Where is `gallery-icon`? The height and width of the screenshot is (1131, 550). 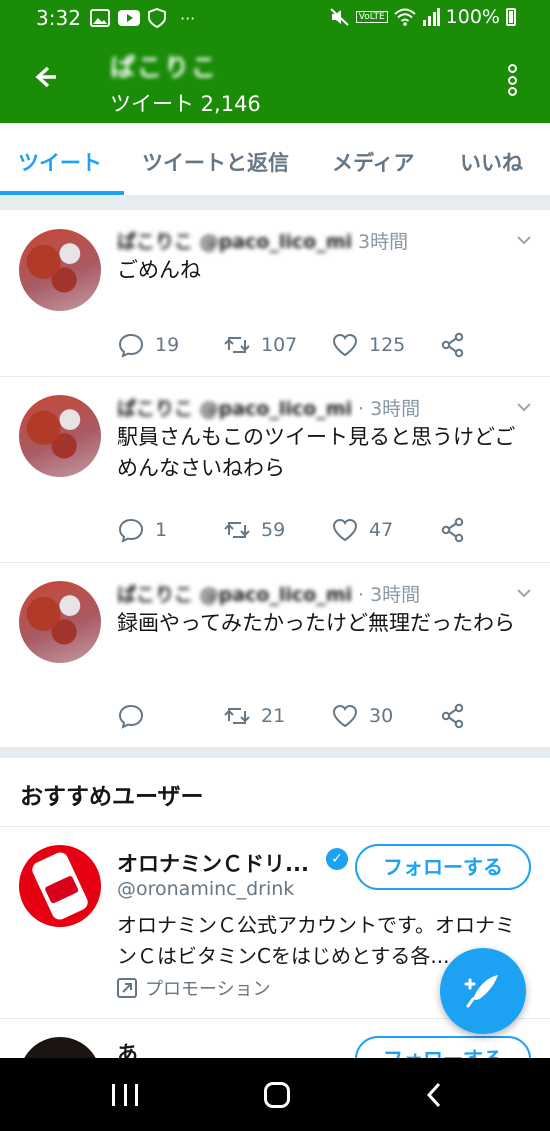 gallery-icon is located at coordinates (100, 18).